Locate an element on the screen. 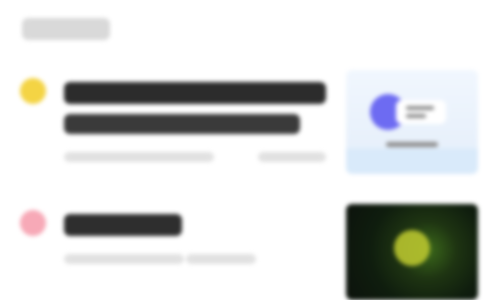  thumbnail-subline is located at coordinates (412, 144).